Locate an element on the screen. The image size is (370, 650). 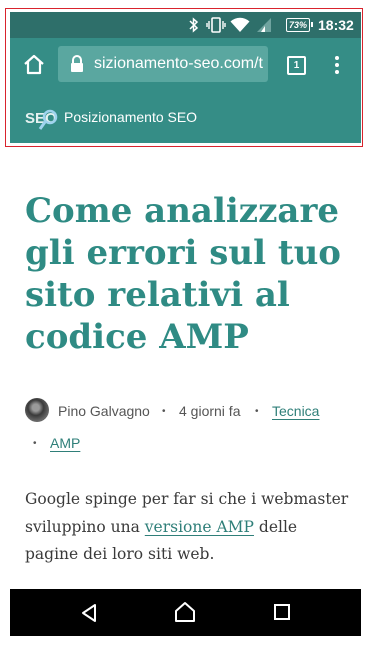
post-date: 4 giorni fa is located at coordinates (210, 411).